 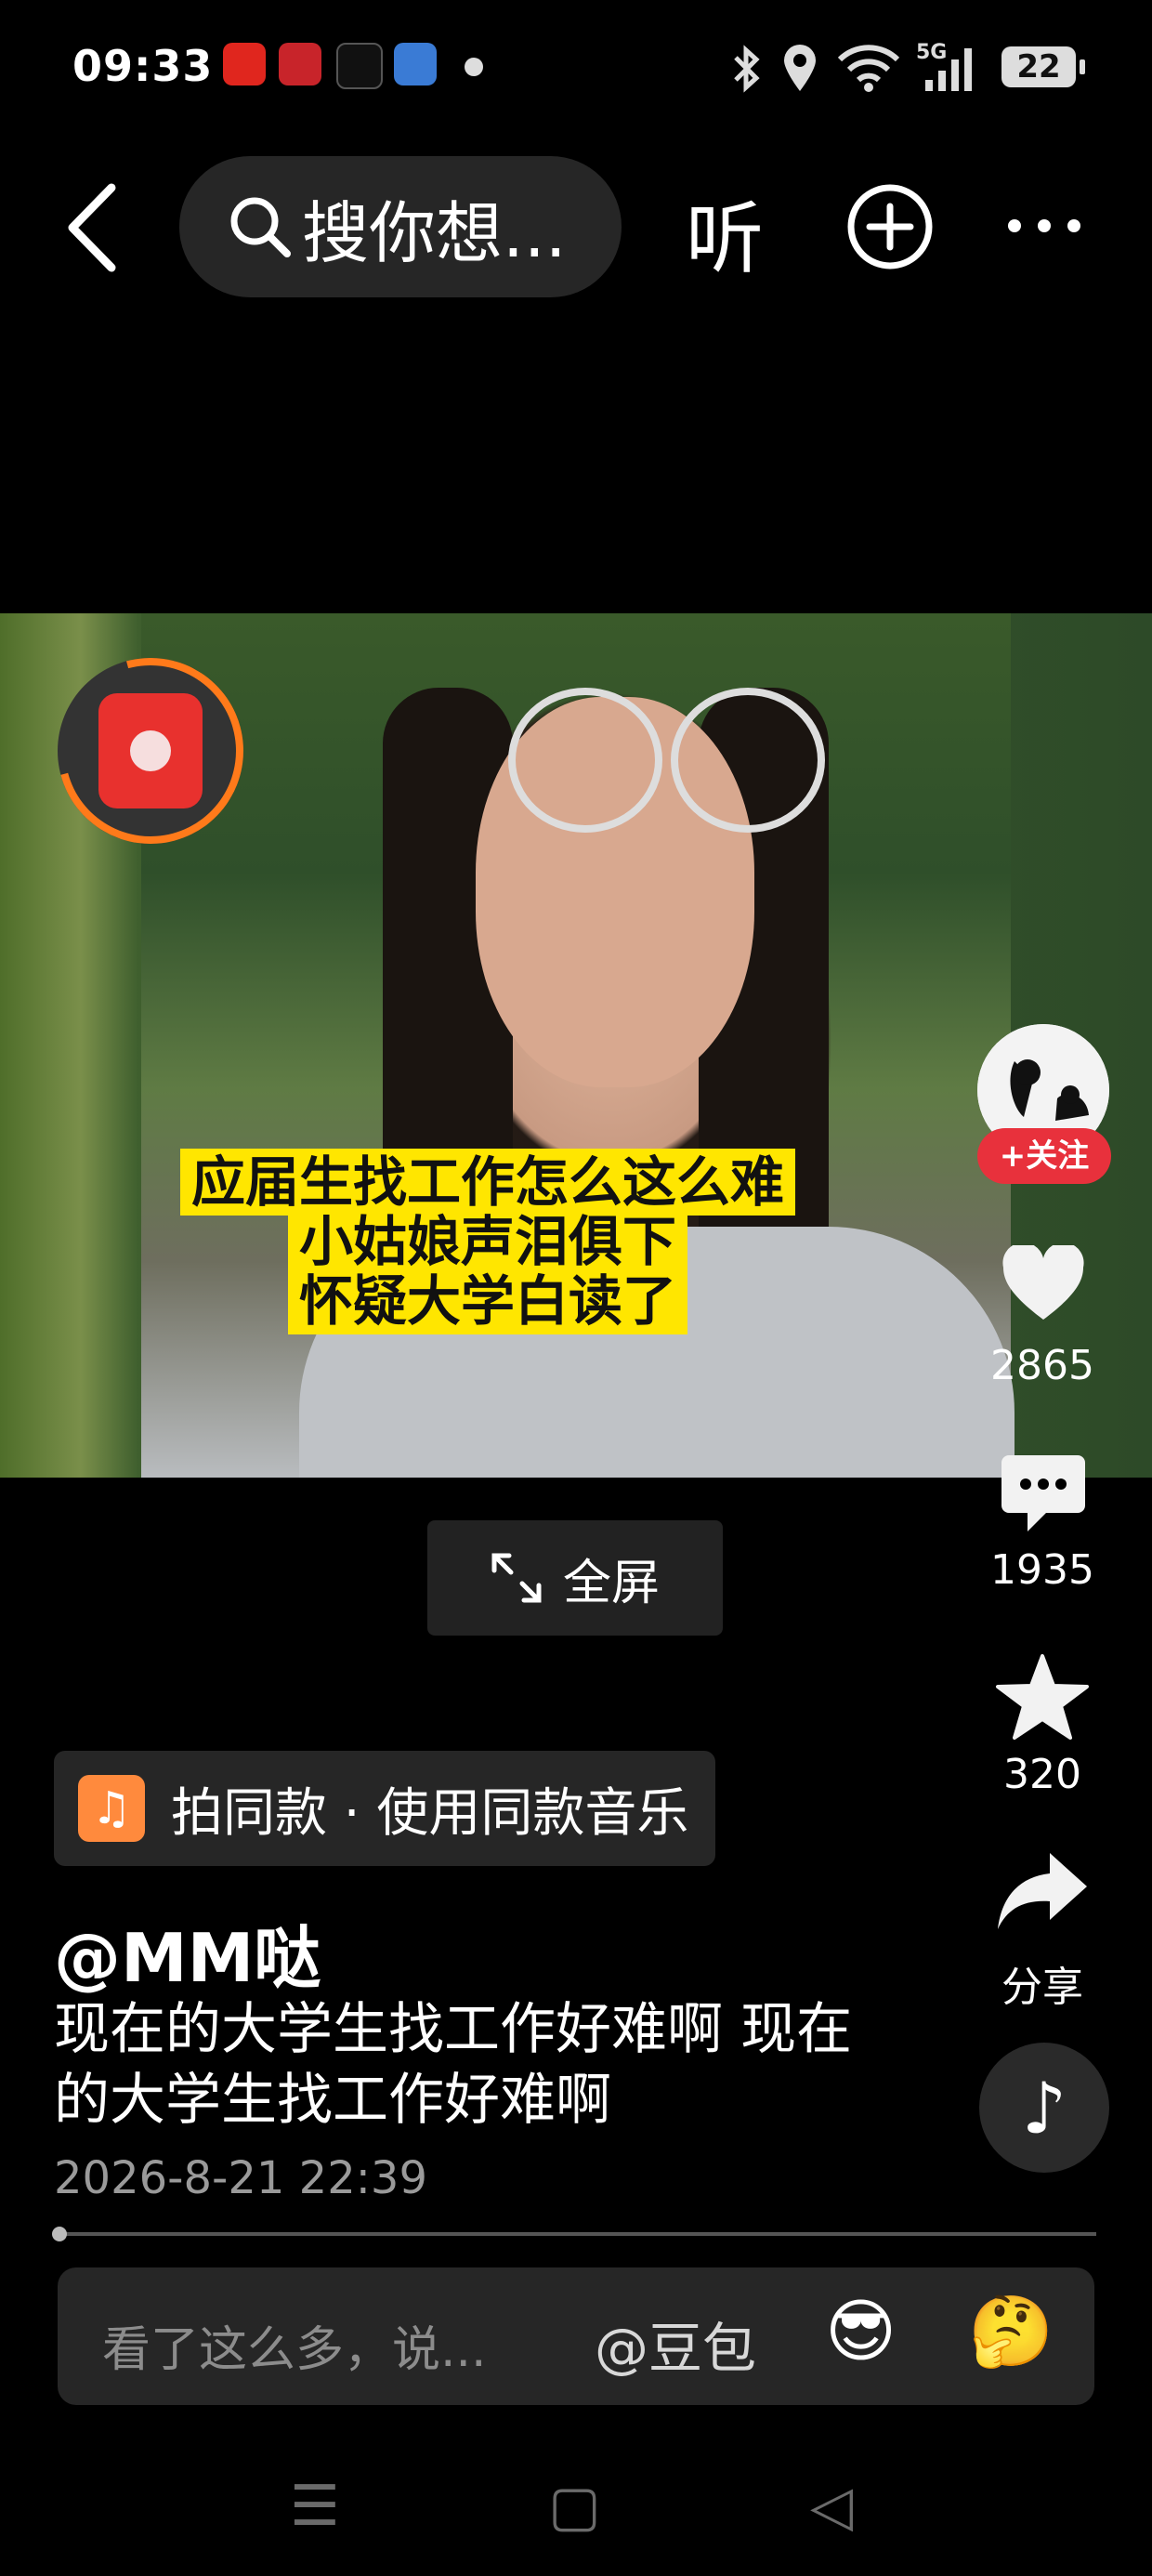 I want to click on video-caption: 应届生找工作怎么这么难 小姑娘声泪俱下 怀疑大学白读了, so click(x=488, y=1241).